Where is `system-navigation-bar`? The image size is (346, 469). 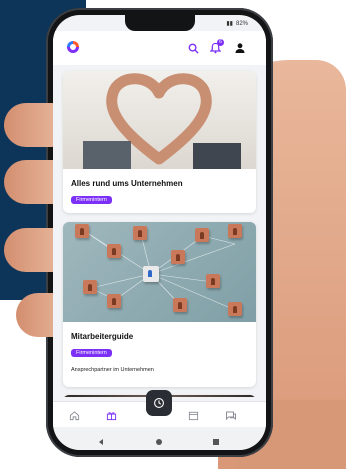 system-navigation-bar is located at coordinates (159, 438).